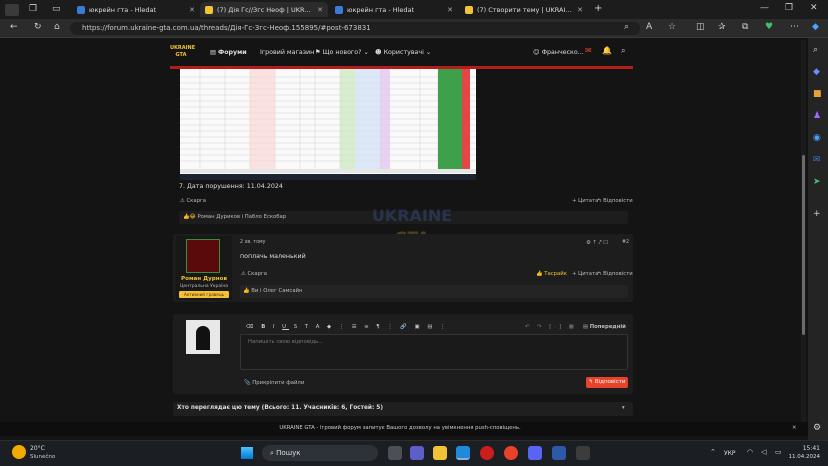 This screenshot has height=466, width=828. I want to click on nav-shop: Ігровий магазин, so click(287, 52).